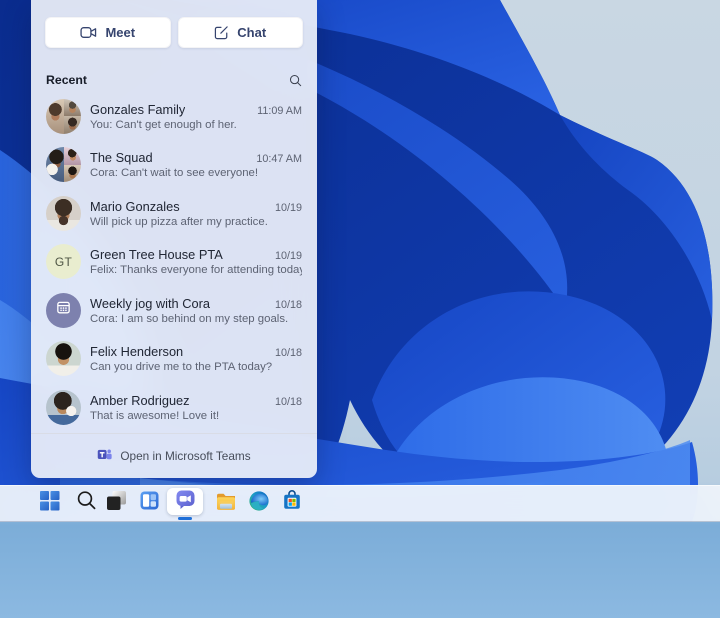 The height and width of the screenshot is (618, 720). I want to click on chat-button: Chat, so click(240, 32).